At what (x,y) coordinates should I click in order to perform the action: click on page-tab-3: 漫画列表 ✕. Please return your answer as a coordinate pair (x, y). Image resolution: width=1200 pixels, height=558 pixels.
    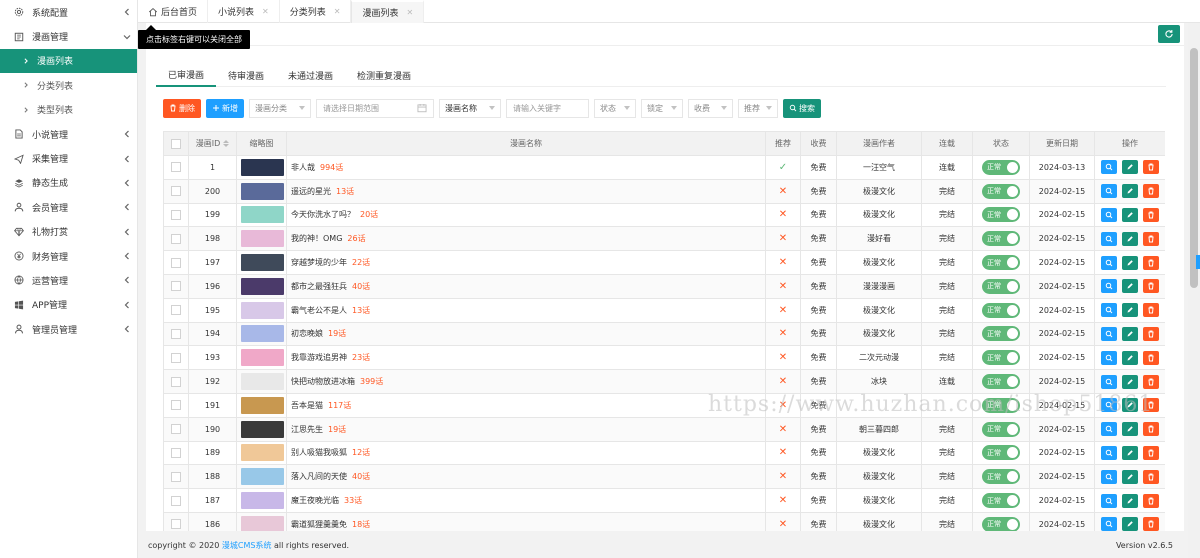
    Looking at the image, I should click on (388, 11).